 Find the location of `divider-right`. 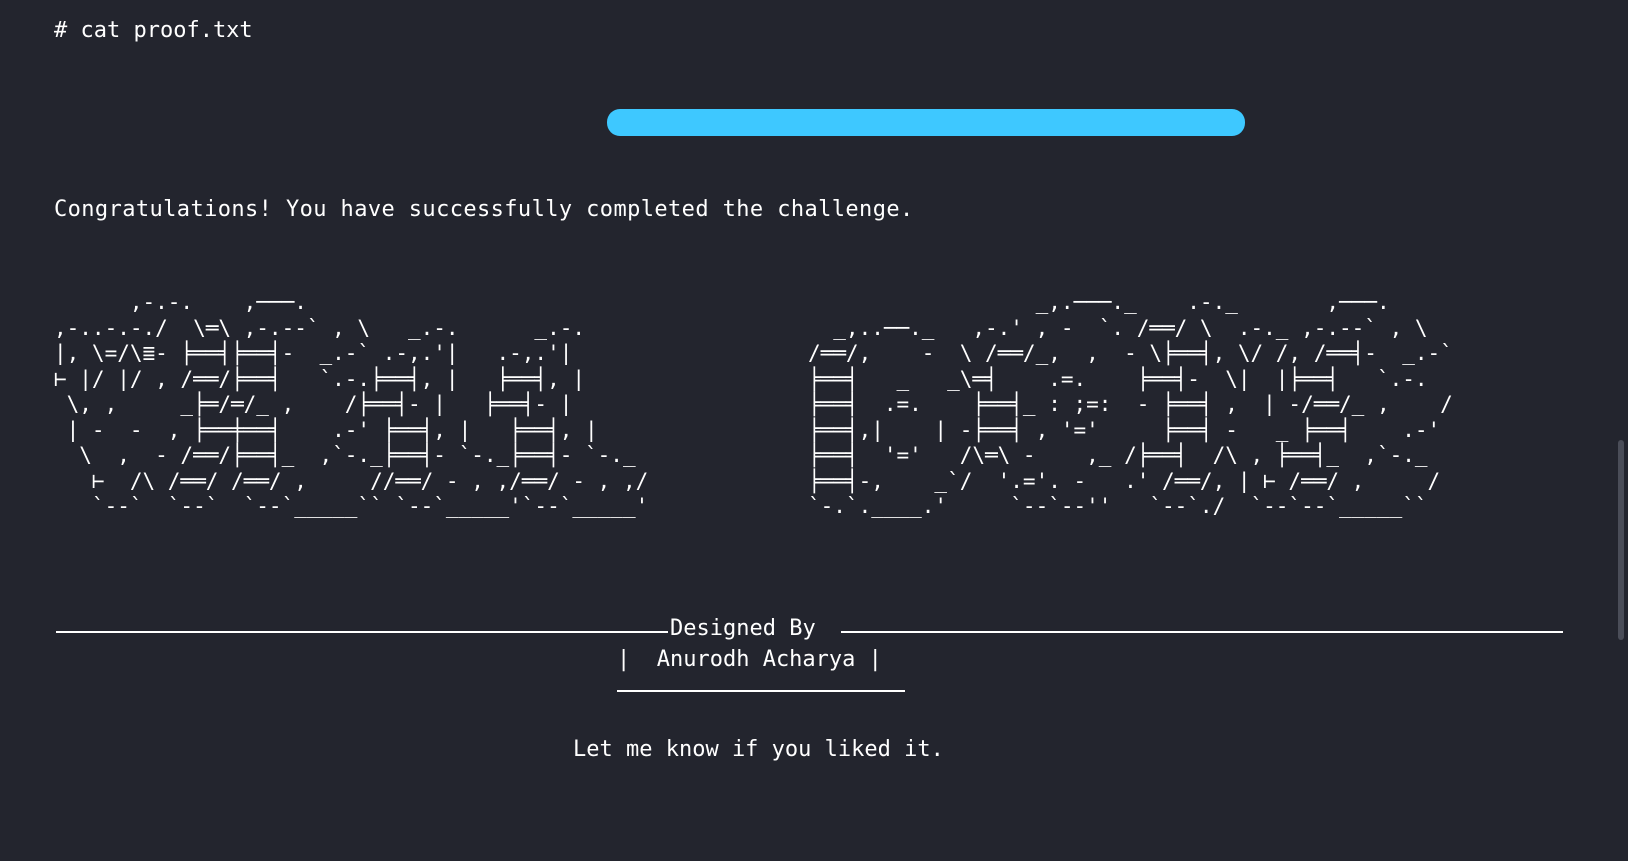

divider-right is located at coordinates (1202, 632).